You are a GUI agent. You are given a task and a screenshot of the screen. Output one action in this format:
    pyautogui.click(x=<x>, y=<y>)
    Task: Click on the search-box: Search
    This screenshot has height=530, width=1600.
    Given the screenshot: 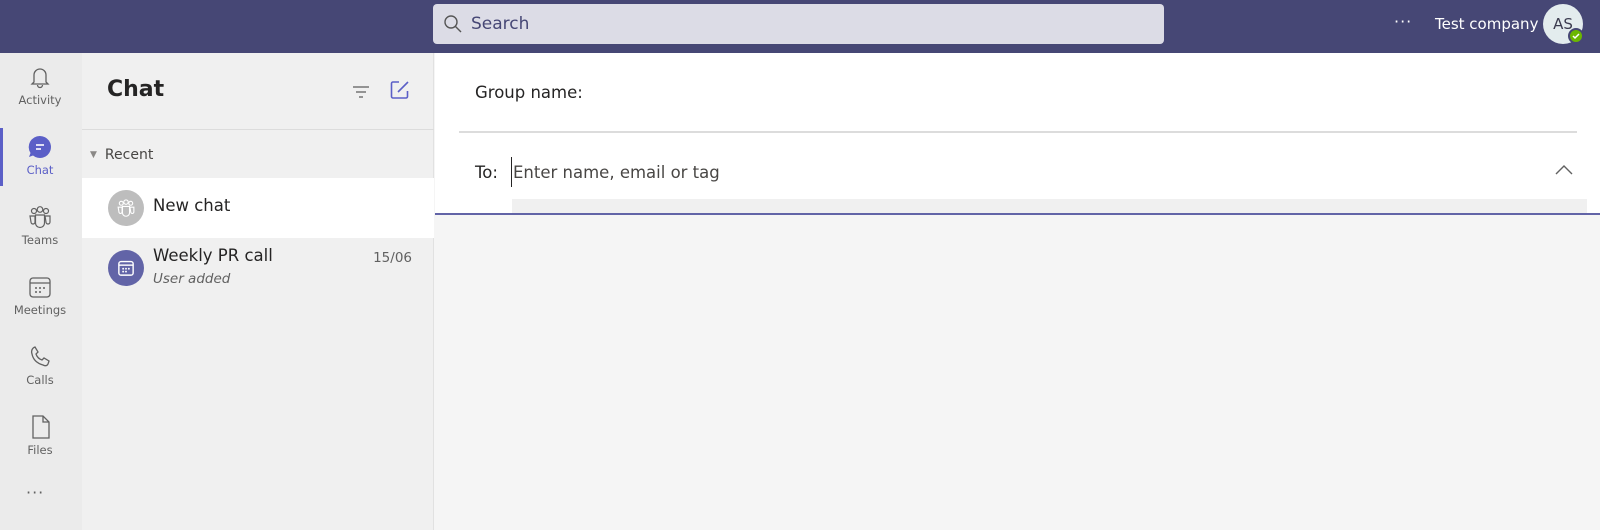 What is the action you would take?
    pyautogui.click(x=798, y=24)
    